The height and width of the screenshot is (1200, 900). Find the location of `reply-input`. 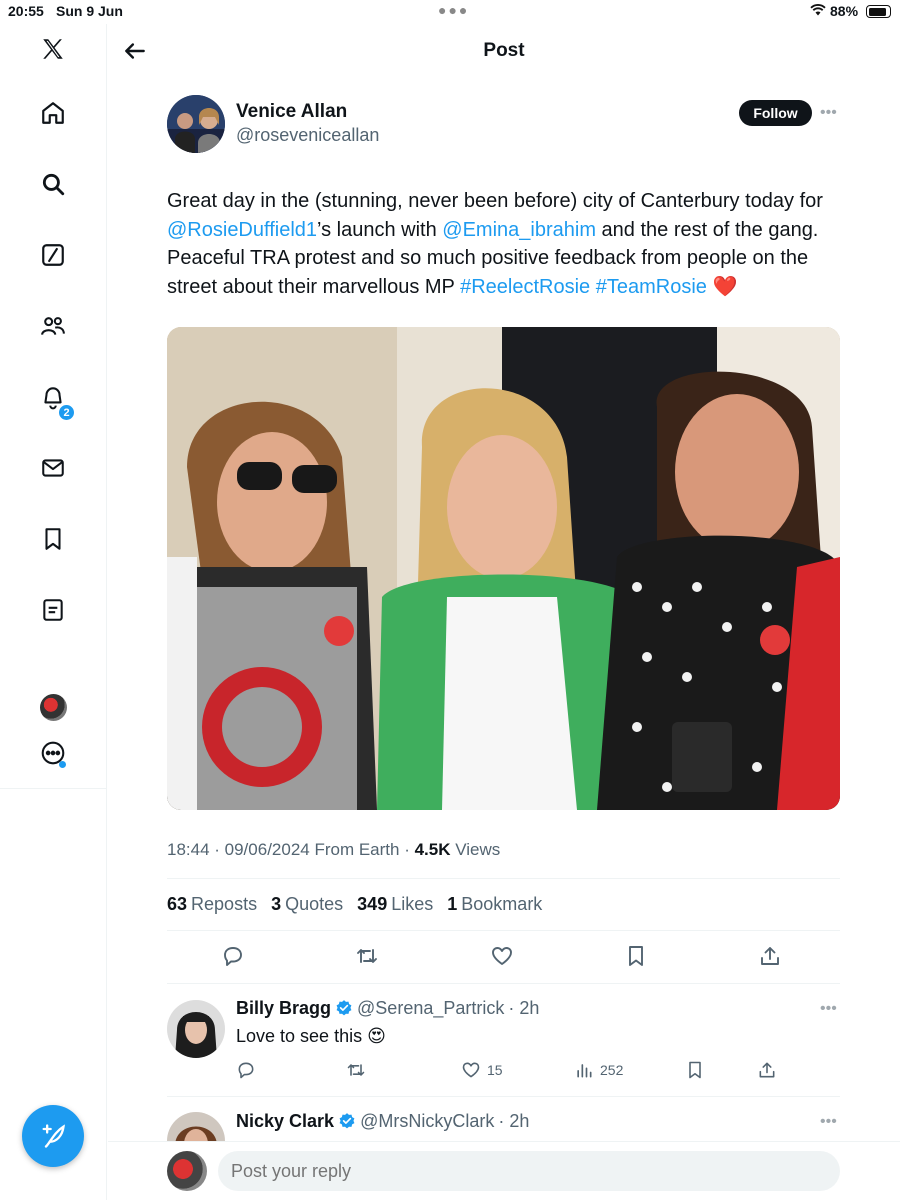

reply-input is located at coordinates (529, 1171).